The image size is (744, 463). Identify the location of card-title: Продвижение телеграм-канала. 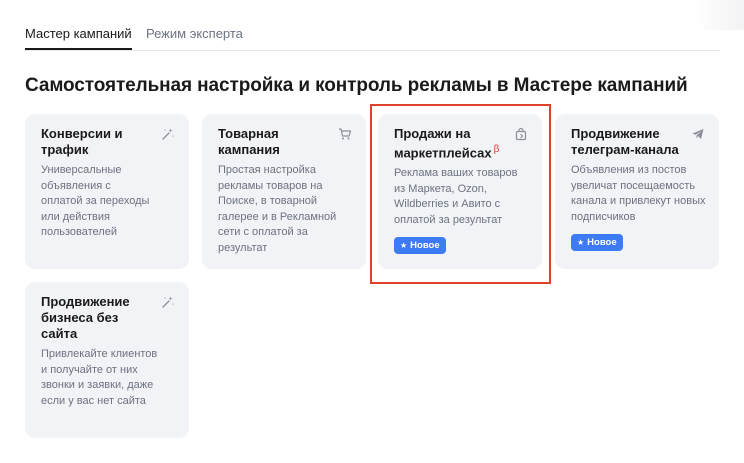
(625, 141).